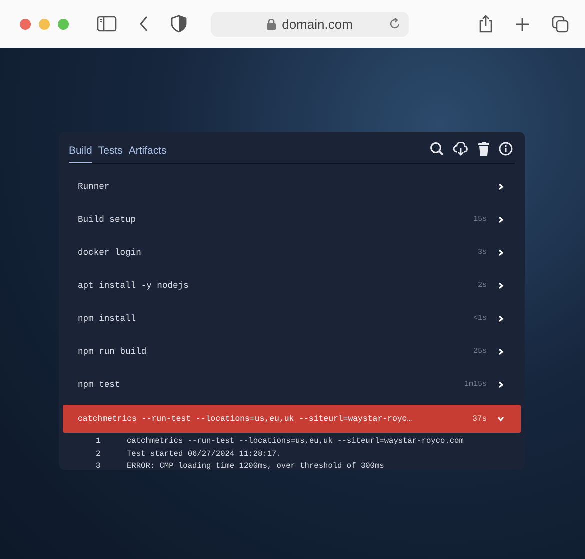 The image size is (585, 559). What do you see at coordinates (144, 24) in the screenshot?
I see `back-icon` at bounding box center [144, 24].